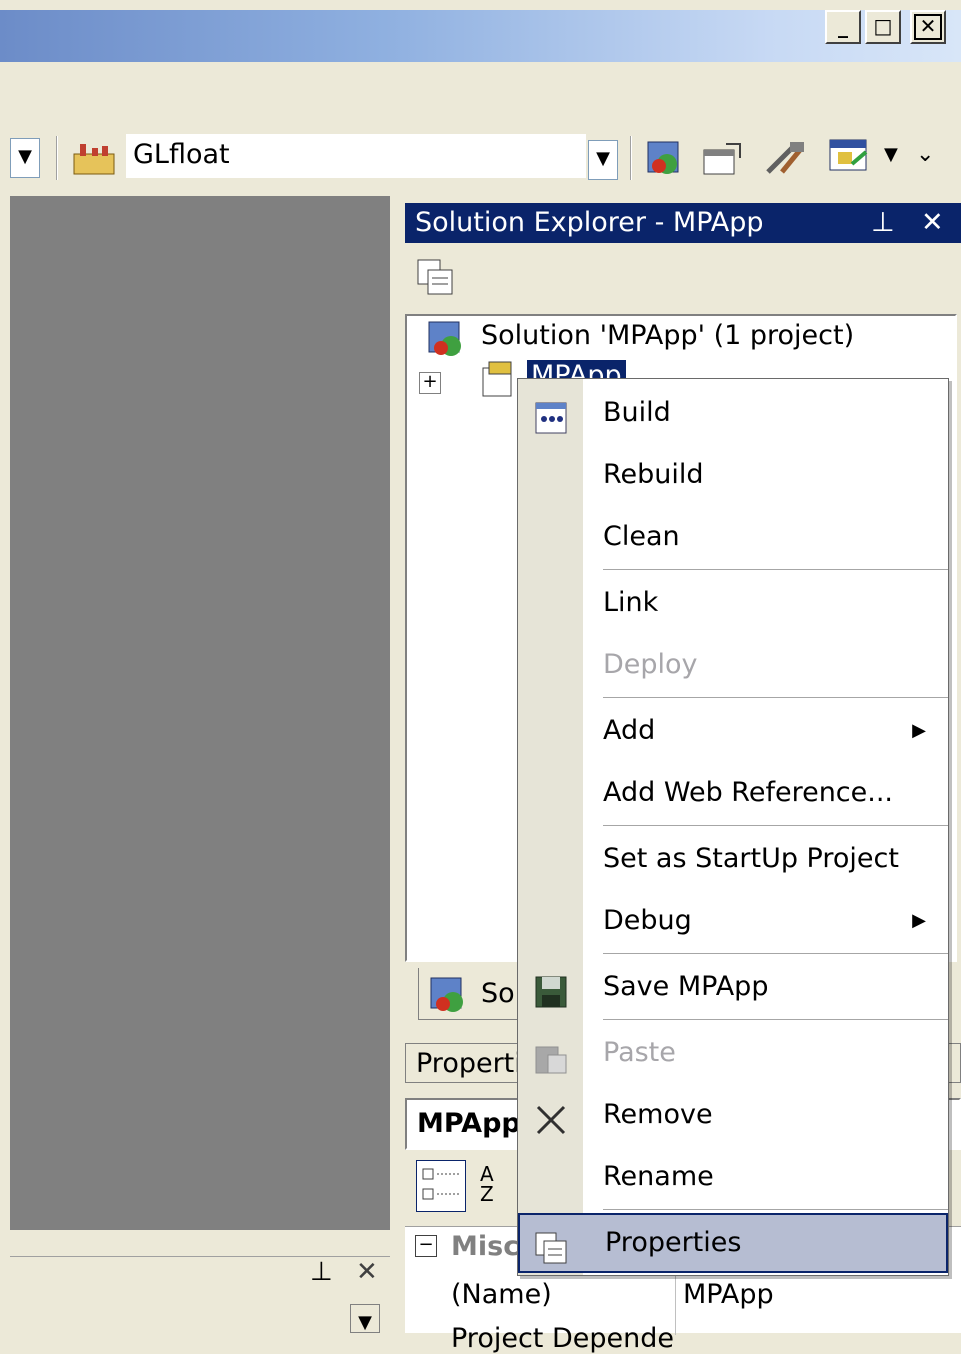 This screenshot has width=961, height=1354. Describe the element at coordinates (665, 159) in the screenshot. I see `solution-explorer-toolbar-icon` at that location.